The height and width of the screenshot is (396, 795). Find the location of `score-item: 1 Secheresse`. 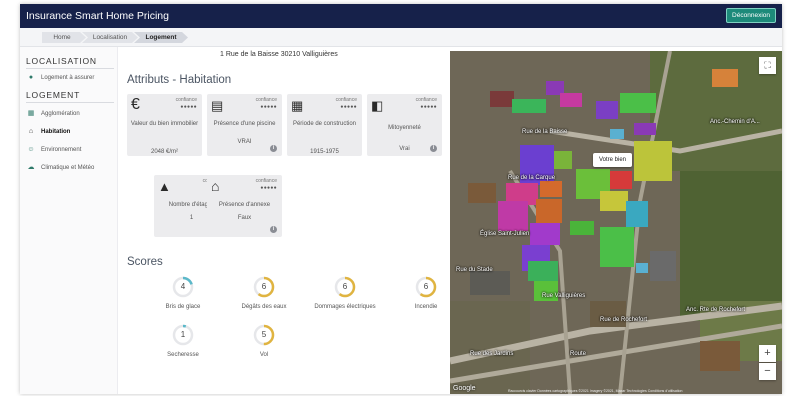

score-item: 1 Secheresse is located at coordinates (183, 347).